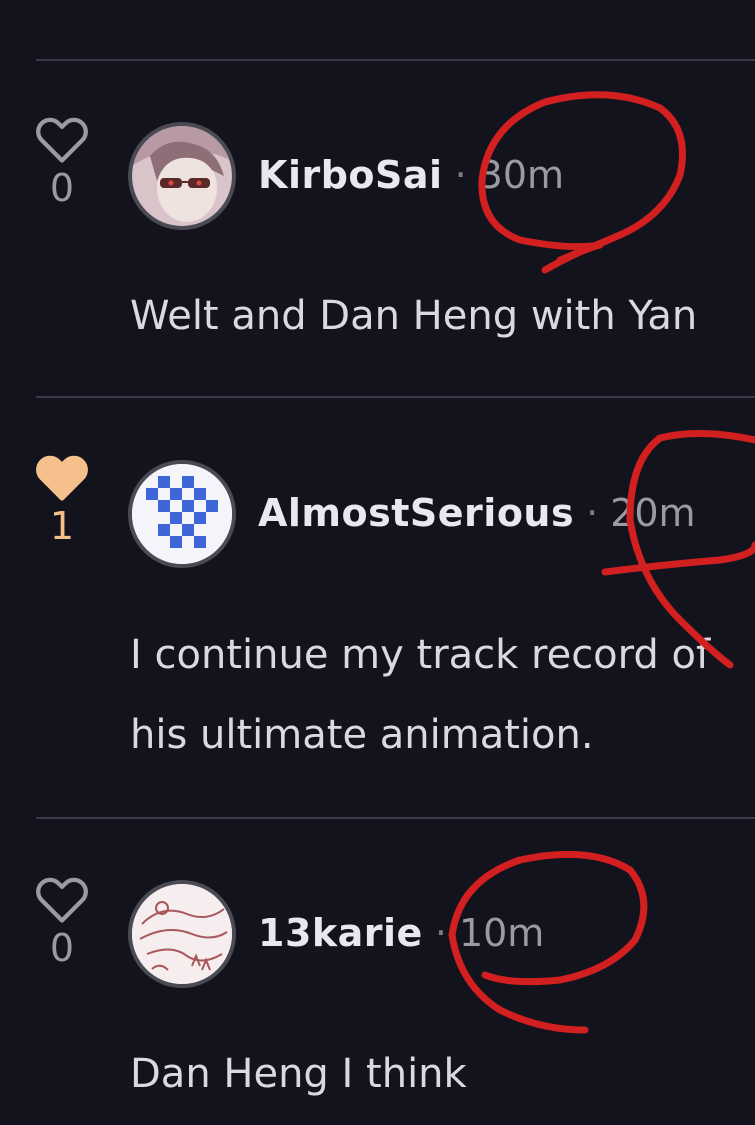 This screenshot has height=1125, width=755. I want to click on like-count: 1, so click(62, 526).